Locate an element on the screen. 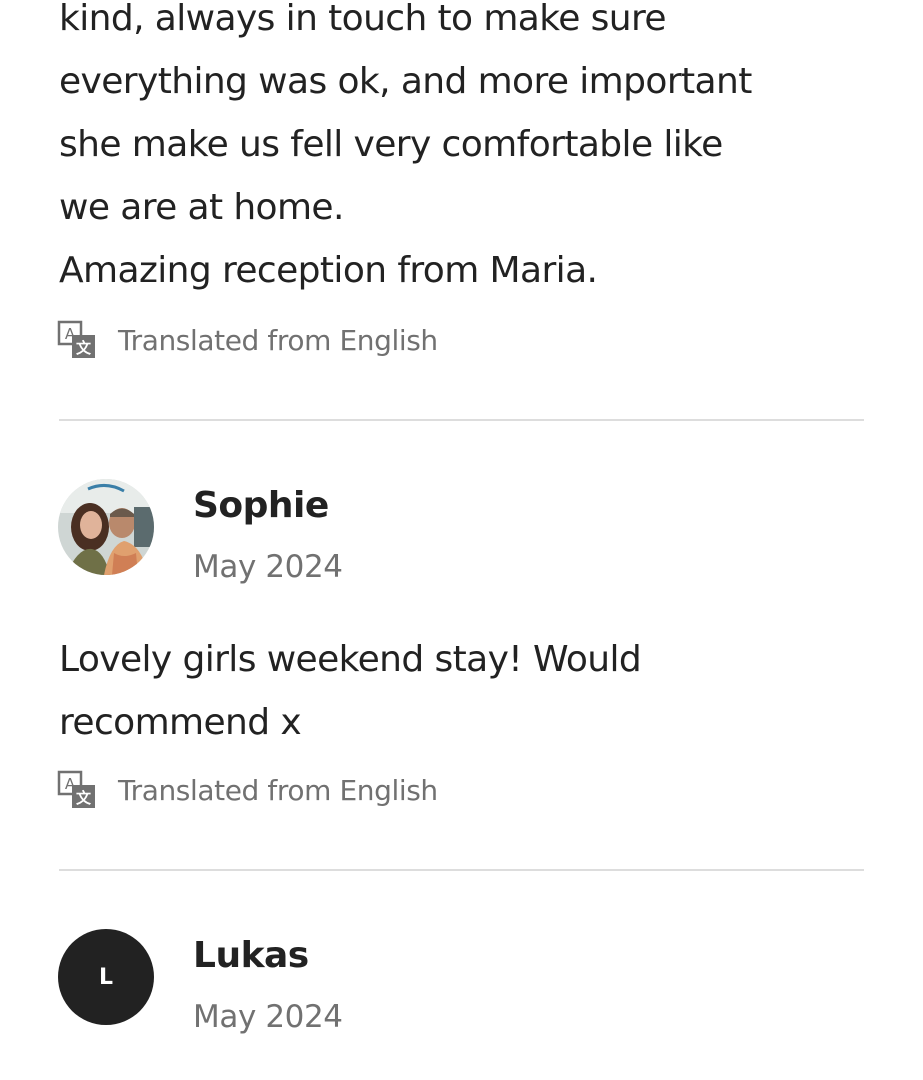 This screenshot has width=923, height=1080. review-text-line: recommend x is located at coordinates (180, 722).